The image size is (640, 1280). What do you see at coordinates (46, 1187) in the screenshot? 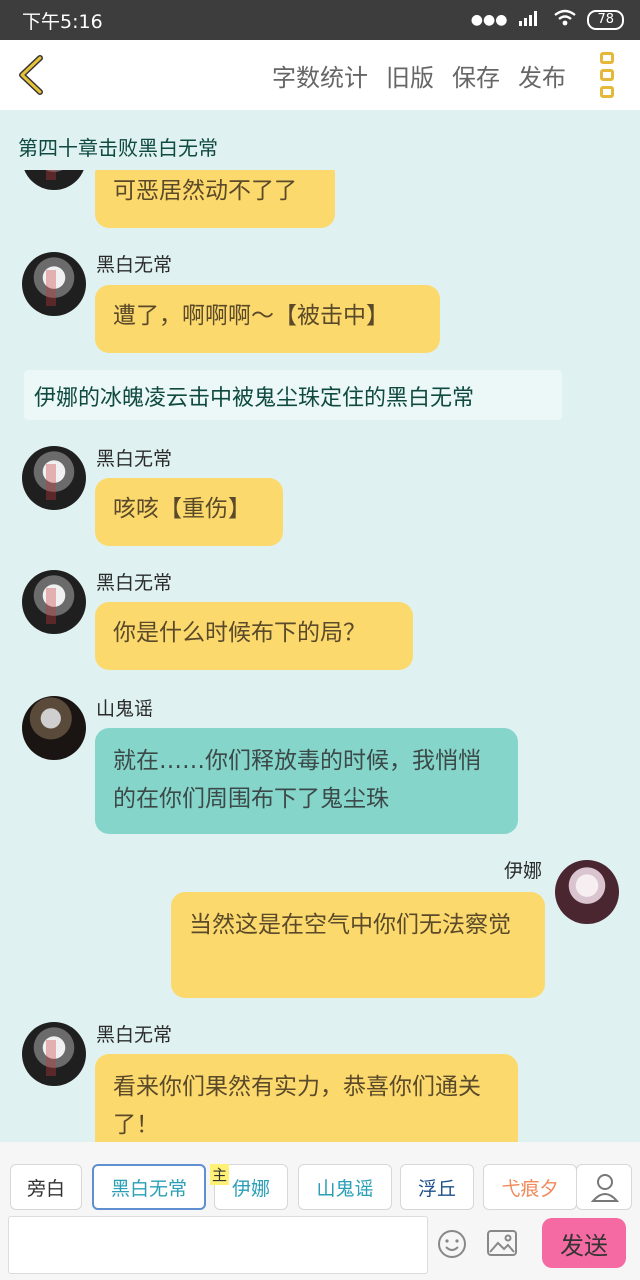
I see `character-chip-narrator: 旁白` at bounding box center [46, 1187].